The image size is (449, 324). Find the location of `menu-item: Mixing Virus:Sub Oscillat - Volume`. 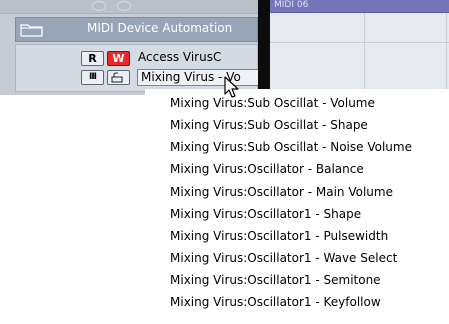

menu-item: Mixing Virus:Sub Oscillat - Volume is located at coordinates (272, 103).